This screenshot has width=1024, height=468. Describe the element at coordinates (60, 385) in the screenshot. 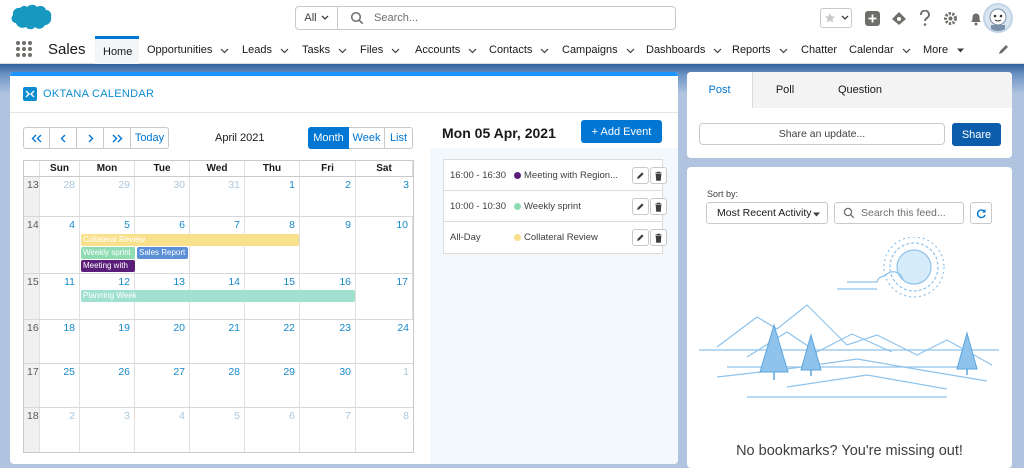

I see `day-cell: 25` at that location.